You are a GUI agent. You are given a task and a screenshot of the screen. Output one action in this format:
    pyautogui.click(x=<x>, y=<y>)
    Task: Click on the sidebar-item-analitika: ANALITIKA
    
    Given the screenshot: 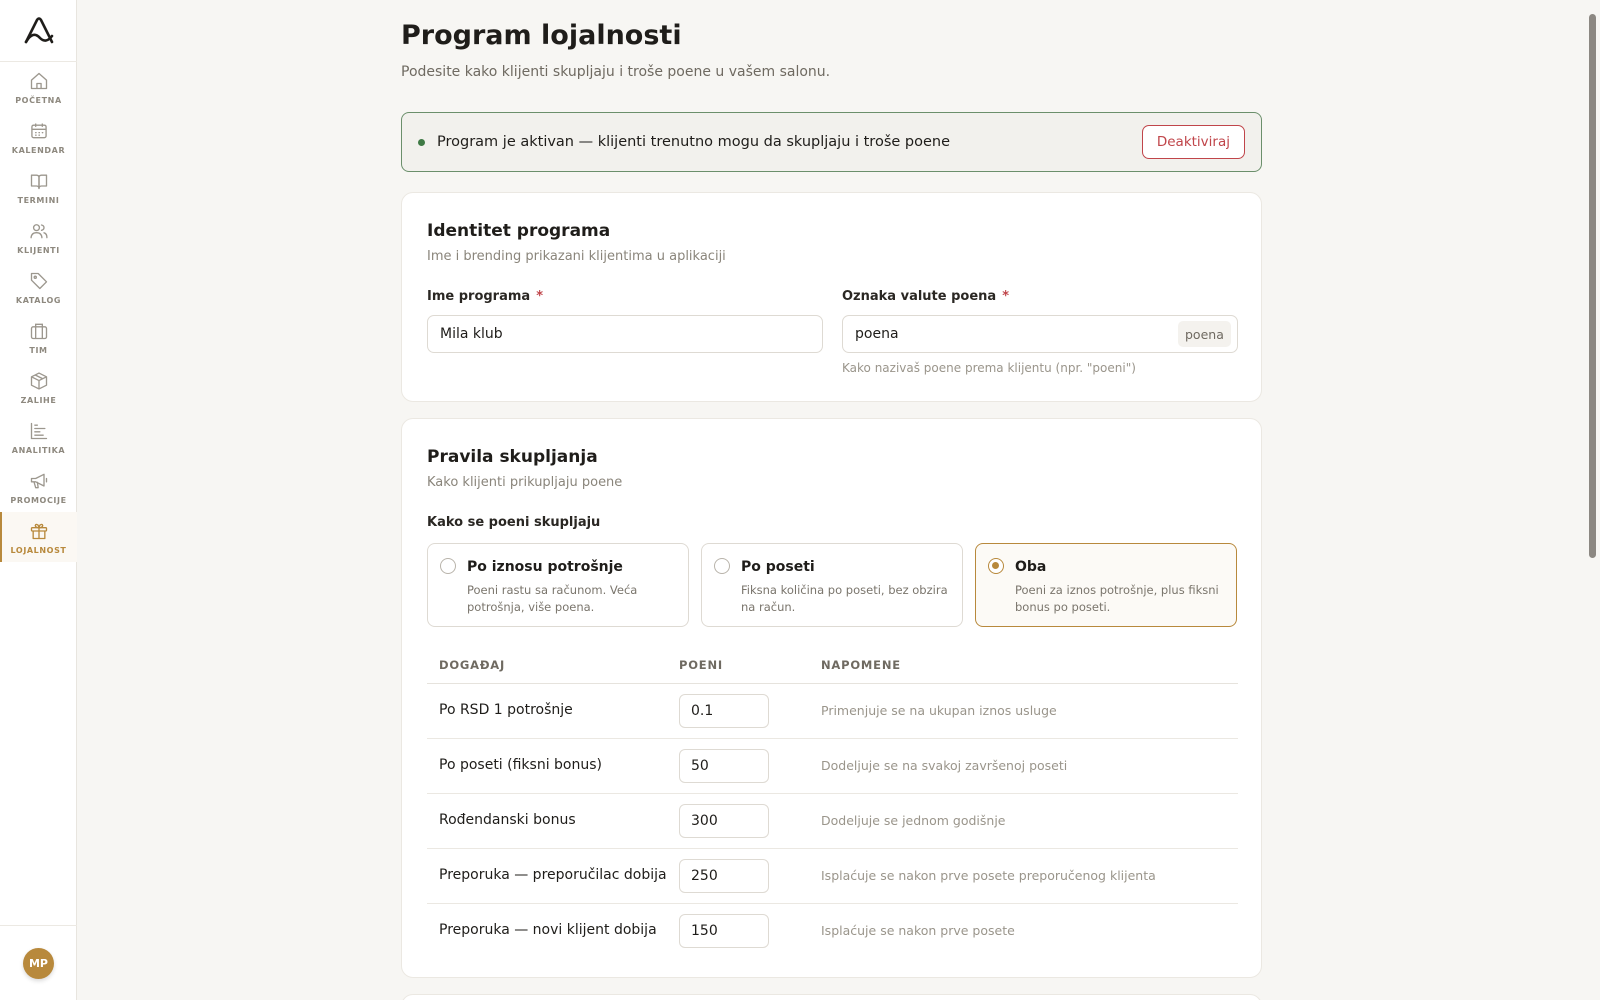 What is the action you would take?
    pyautogui.click(x=38, y=437)
    